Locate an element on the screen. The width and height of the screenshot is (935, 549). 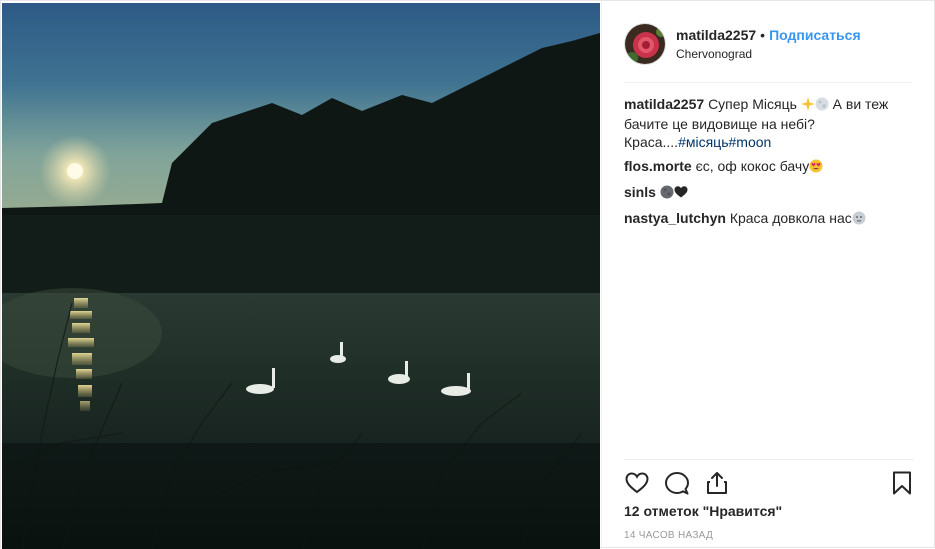
author-username: matilda2257 is located at coordinates (716, 35).